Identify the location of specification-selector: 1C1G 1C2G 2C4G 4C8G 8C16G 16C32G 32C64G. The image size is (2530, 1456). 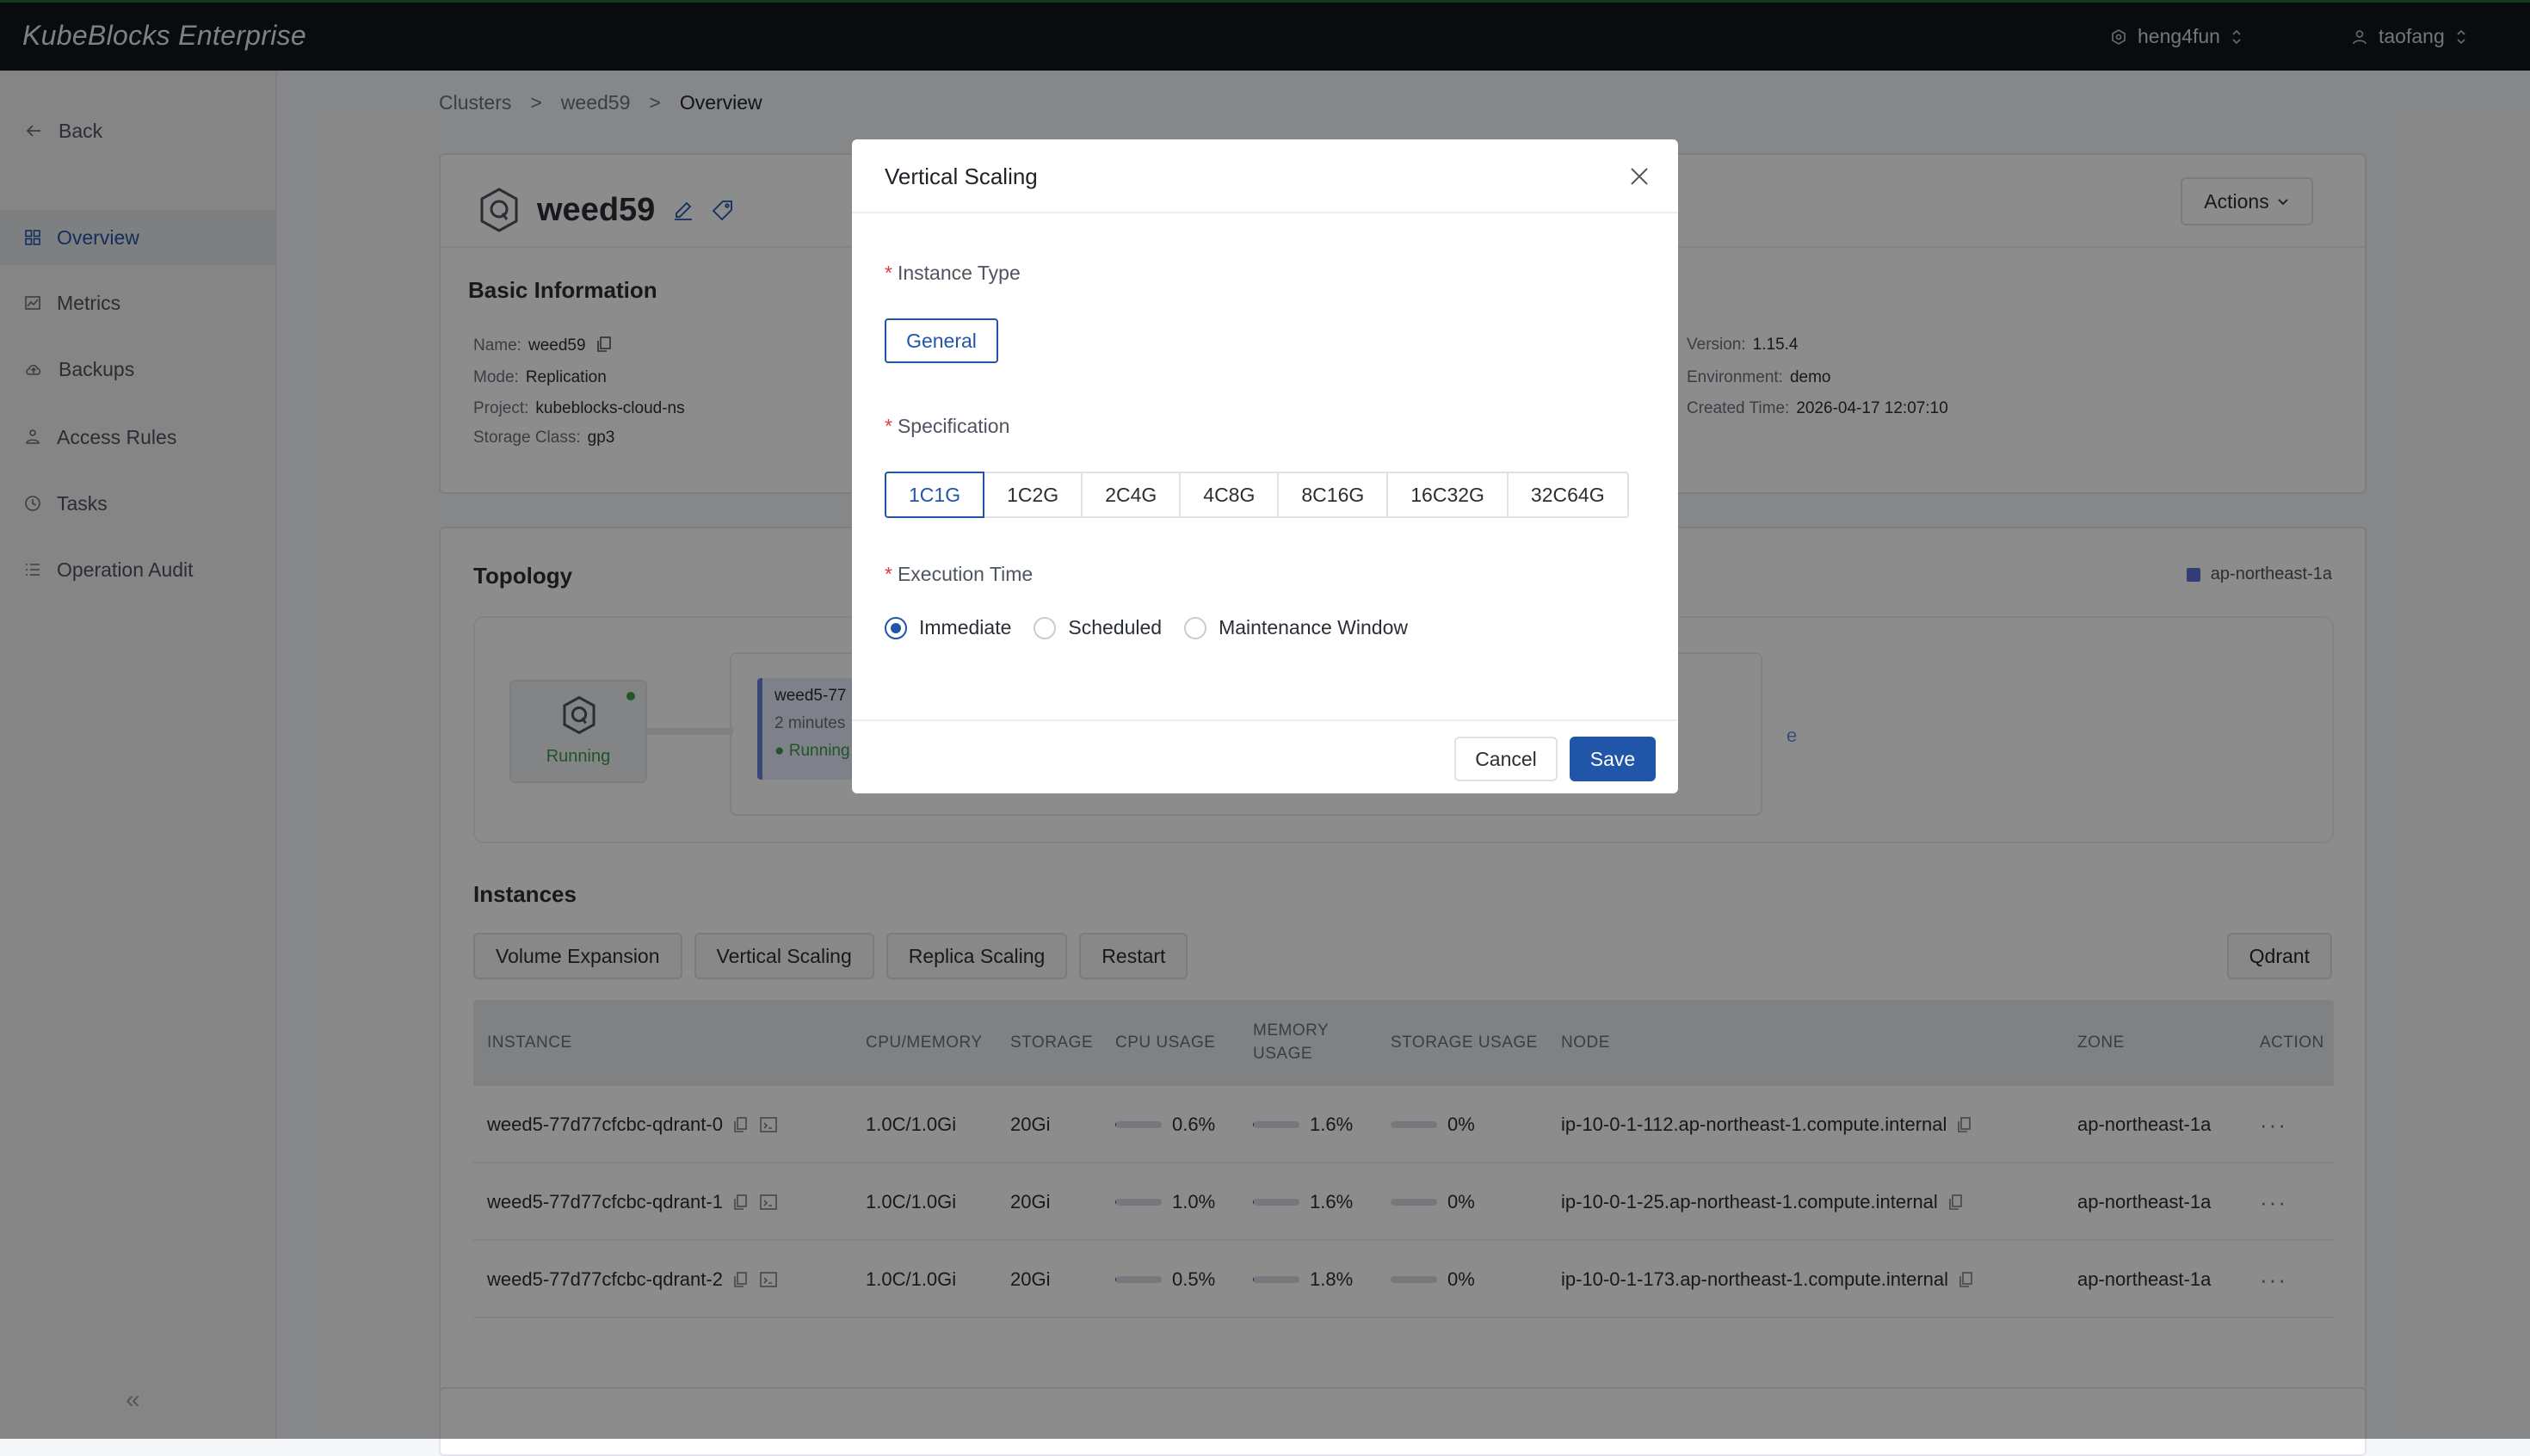
(1257, 495).